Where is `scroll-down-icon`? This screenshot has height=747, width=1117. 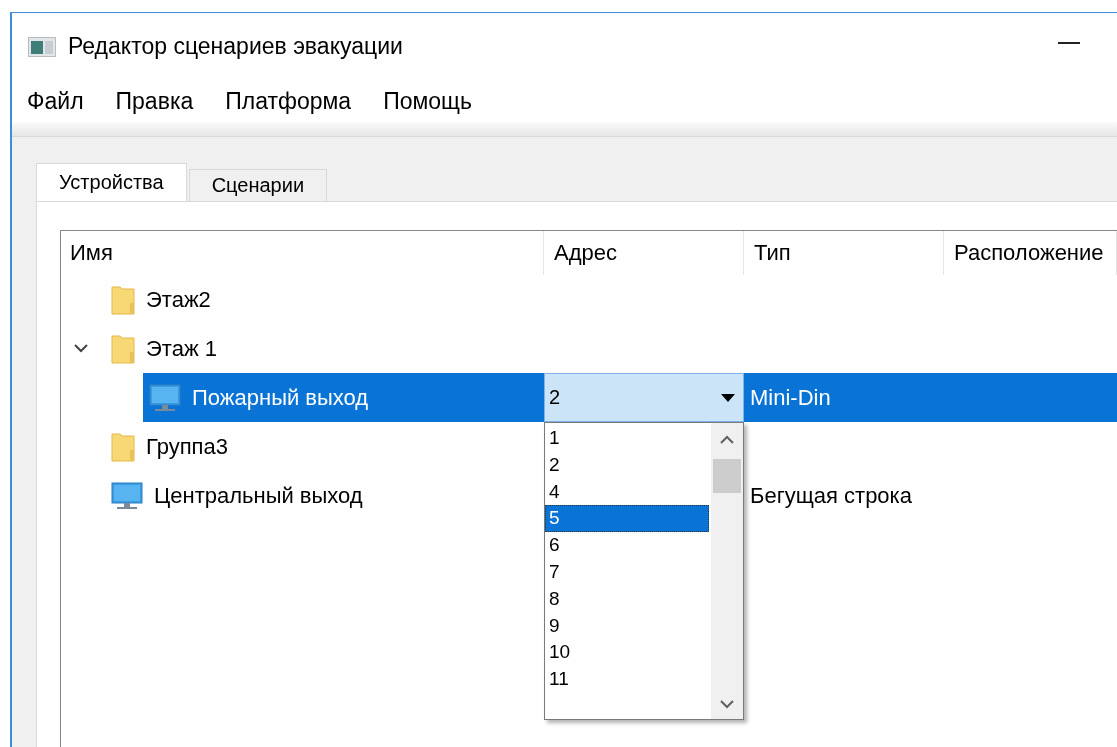 scroll-down-icon is located at coordinates (727, 704).